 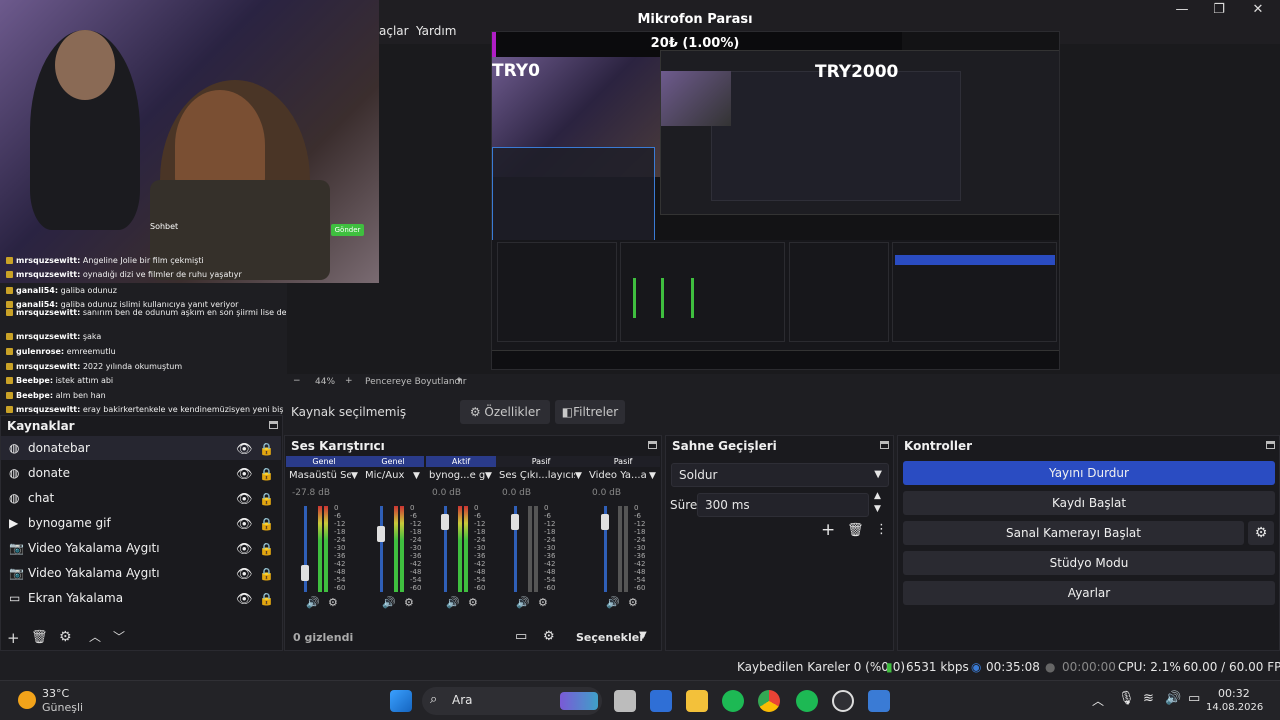 What do you see at coordinates (889, 667) in the screenshot?
I see `signal-icon: ▮` at bounding box center [889, 667].